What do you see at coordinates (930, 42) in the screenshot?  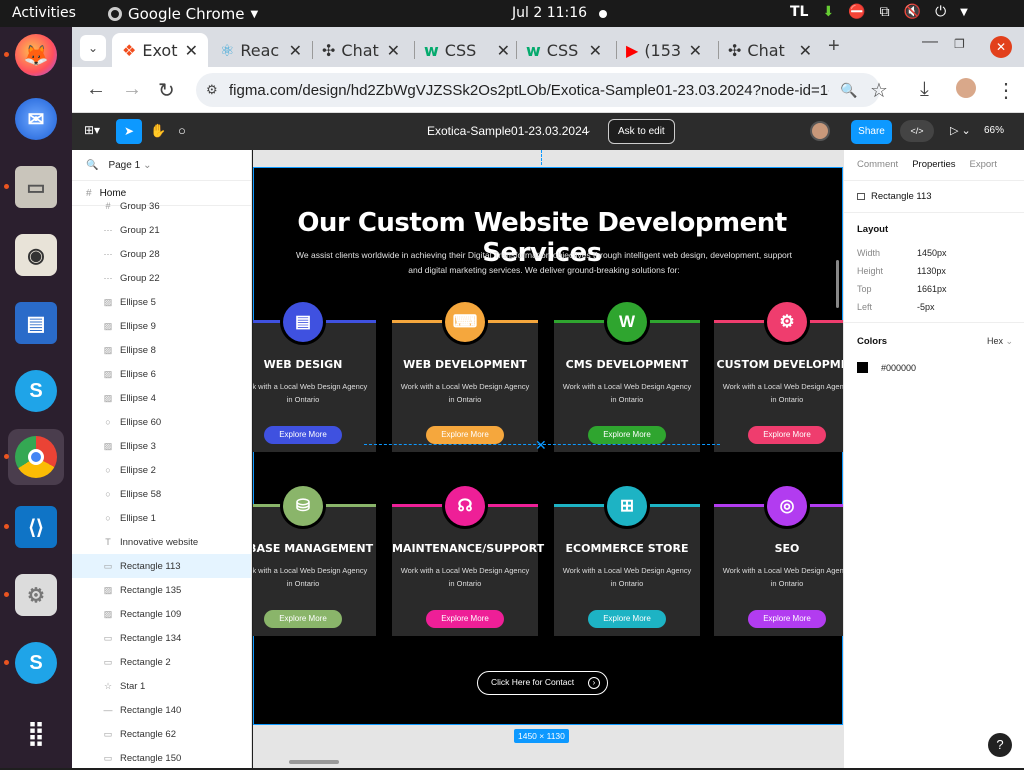 I see `minimize-icon: —` at bounding box center [930, 42].